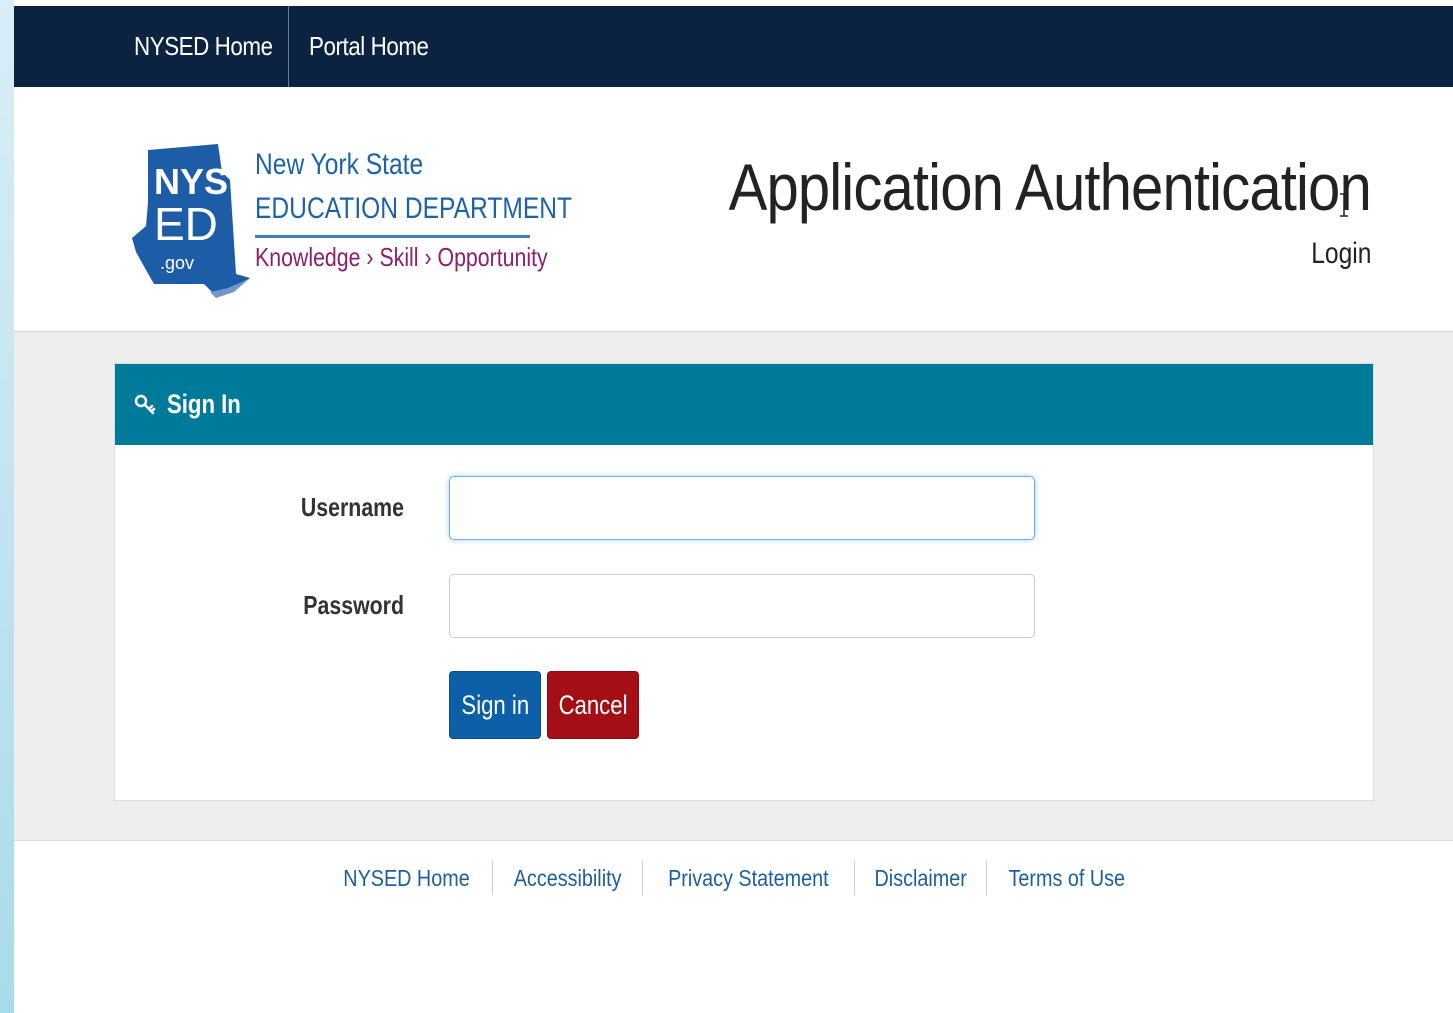 This screenshot has height=1013, width=1453. Describe the element at coordinates (401, 257) in the screenshot. I see `logo-tagline: Knowledge › Skill › Opportunity` at that location.